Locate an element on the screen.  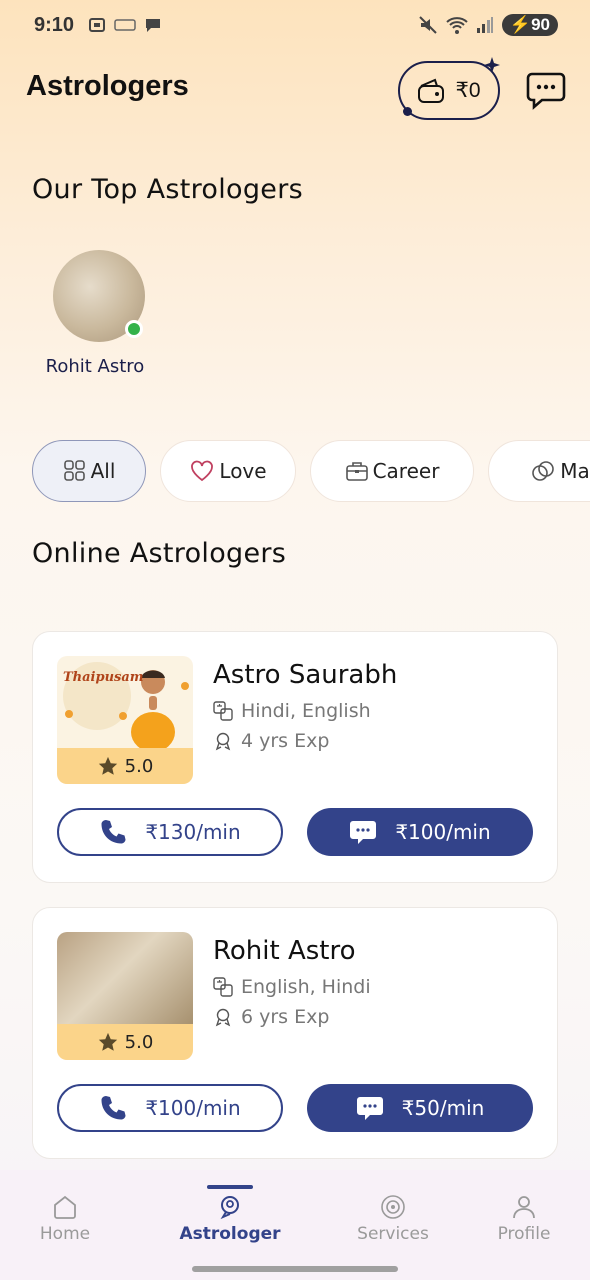
nav-home: Home is located at coordinates (65, 1219).